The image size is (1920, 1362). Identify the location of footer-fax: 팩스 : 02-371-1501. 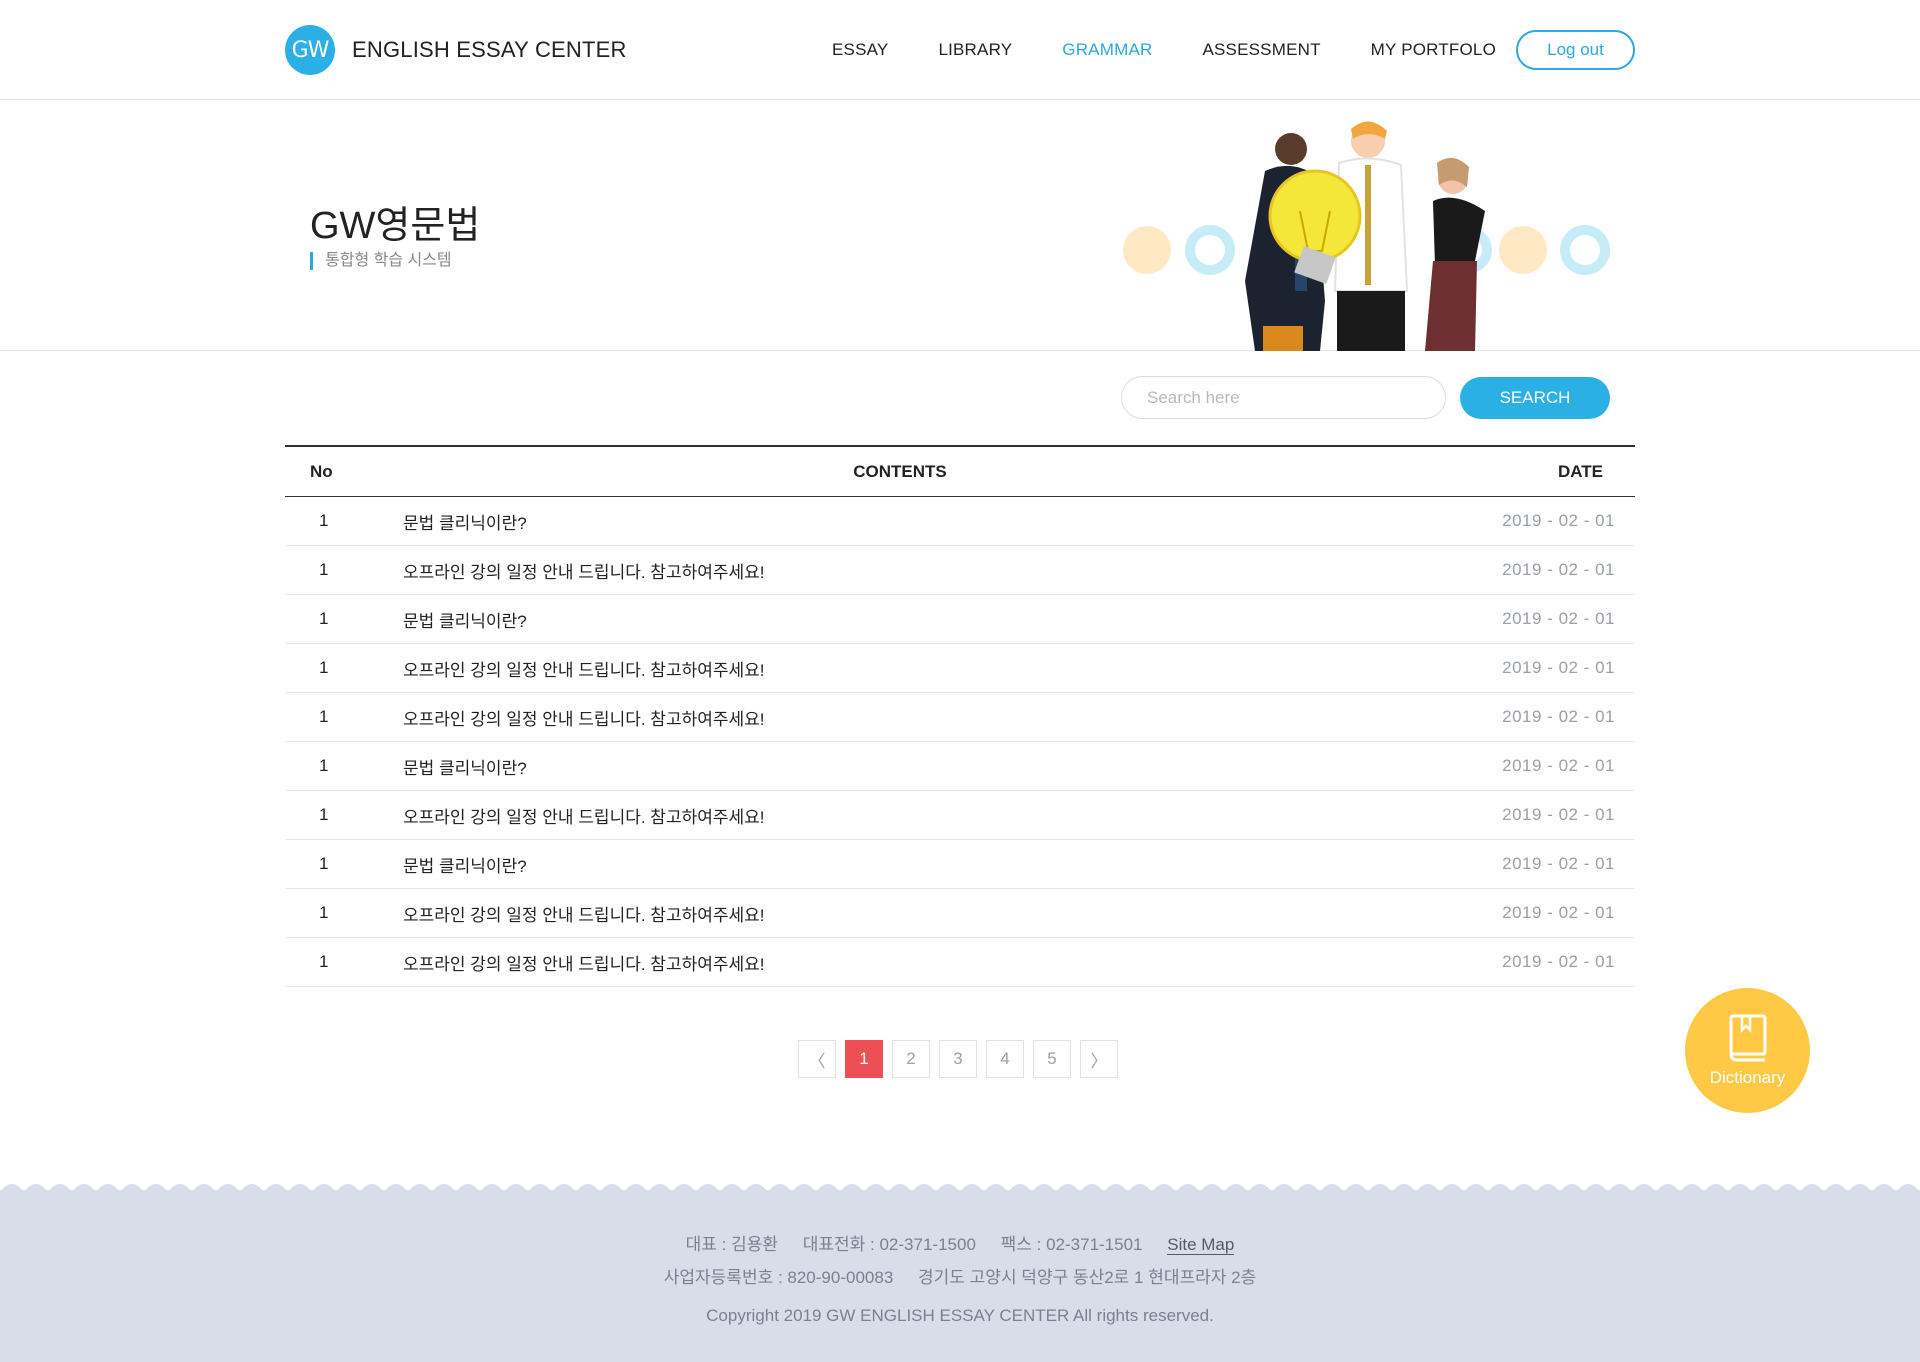
(1071, 1244).